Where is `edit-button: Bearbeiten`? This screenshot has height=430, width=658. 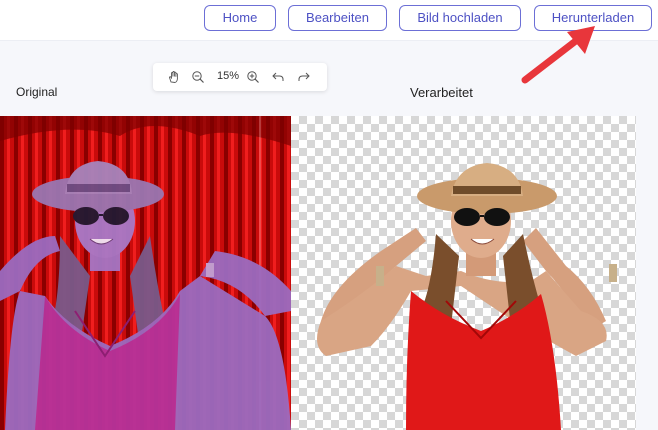 edit-button: Bearbeiten is located at coordinates (337, 18).